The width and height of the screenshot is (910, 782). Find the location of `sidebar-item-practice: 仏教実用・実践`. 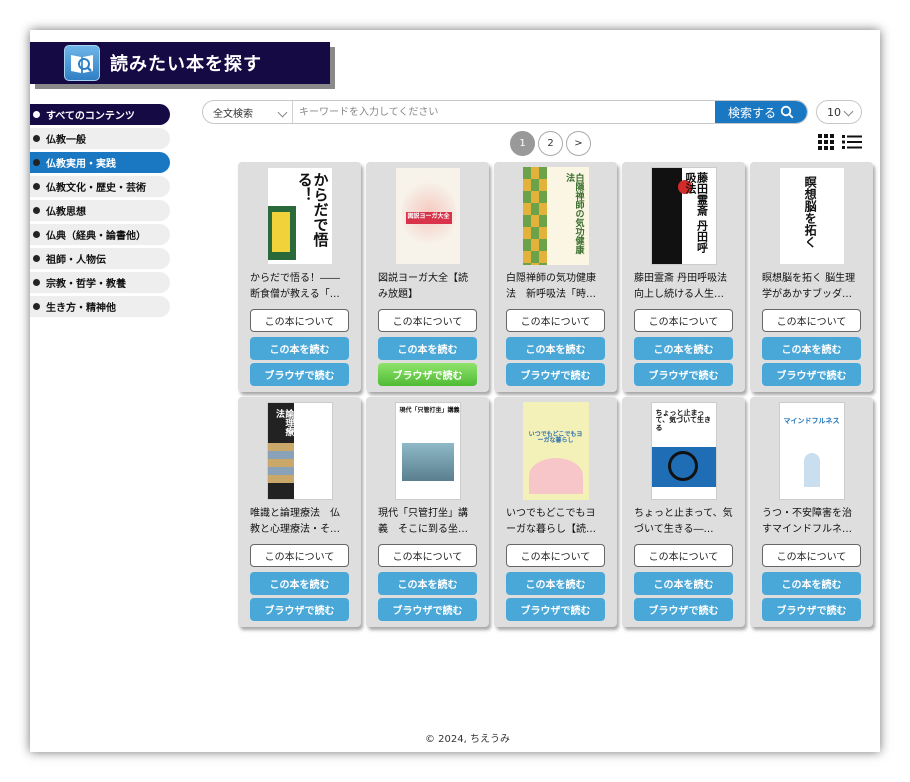

sidebar-item-practice: 仏教実用・実践 is located at coordinates (100, 162).